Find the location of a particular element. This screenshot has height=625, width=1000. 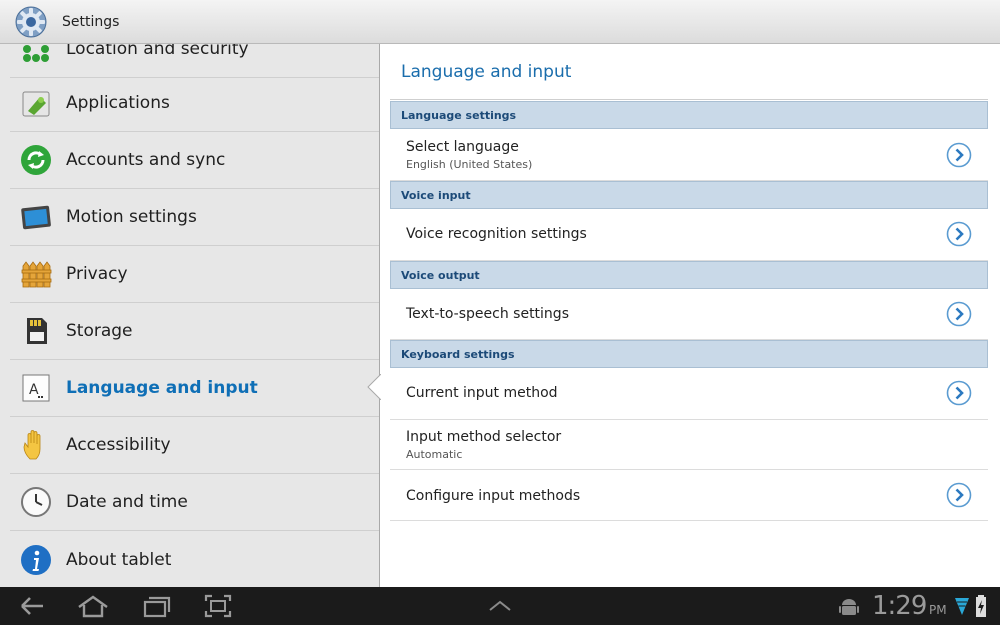

battery-icon is located at coordinates (981, 606).